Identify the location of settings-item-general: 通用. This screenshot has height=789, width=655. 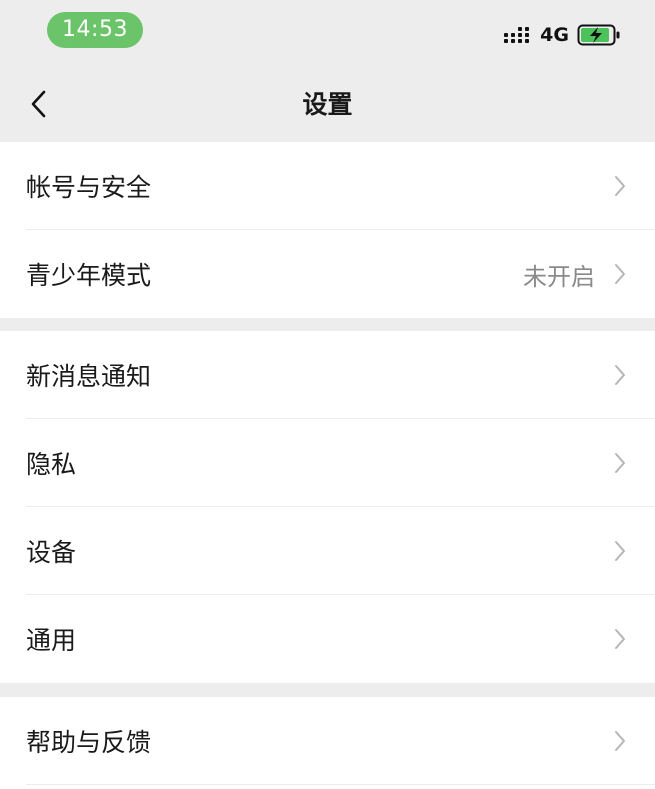
(327, 639).